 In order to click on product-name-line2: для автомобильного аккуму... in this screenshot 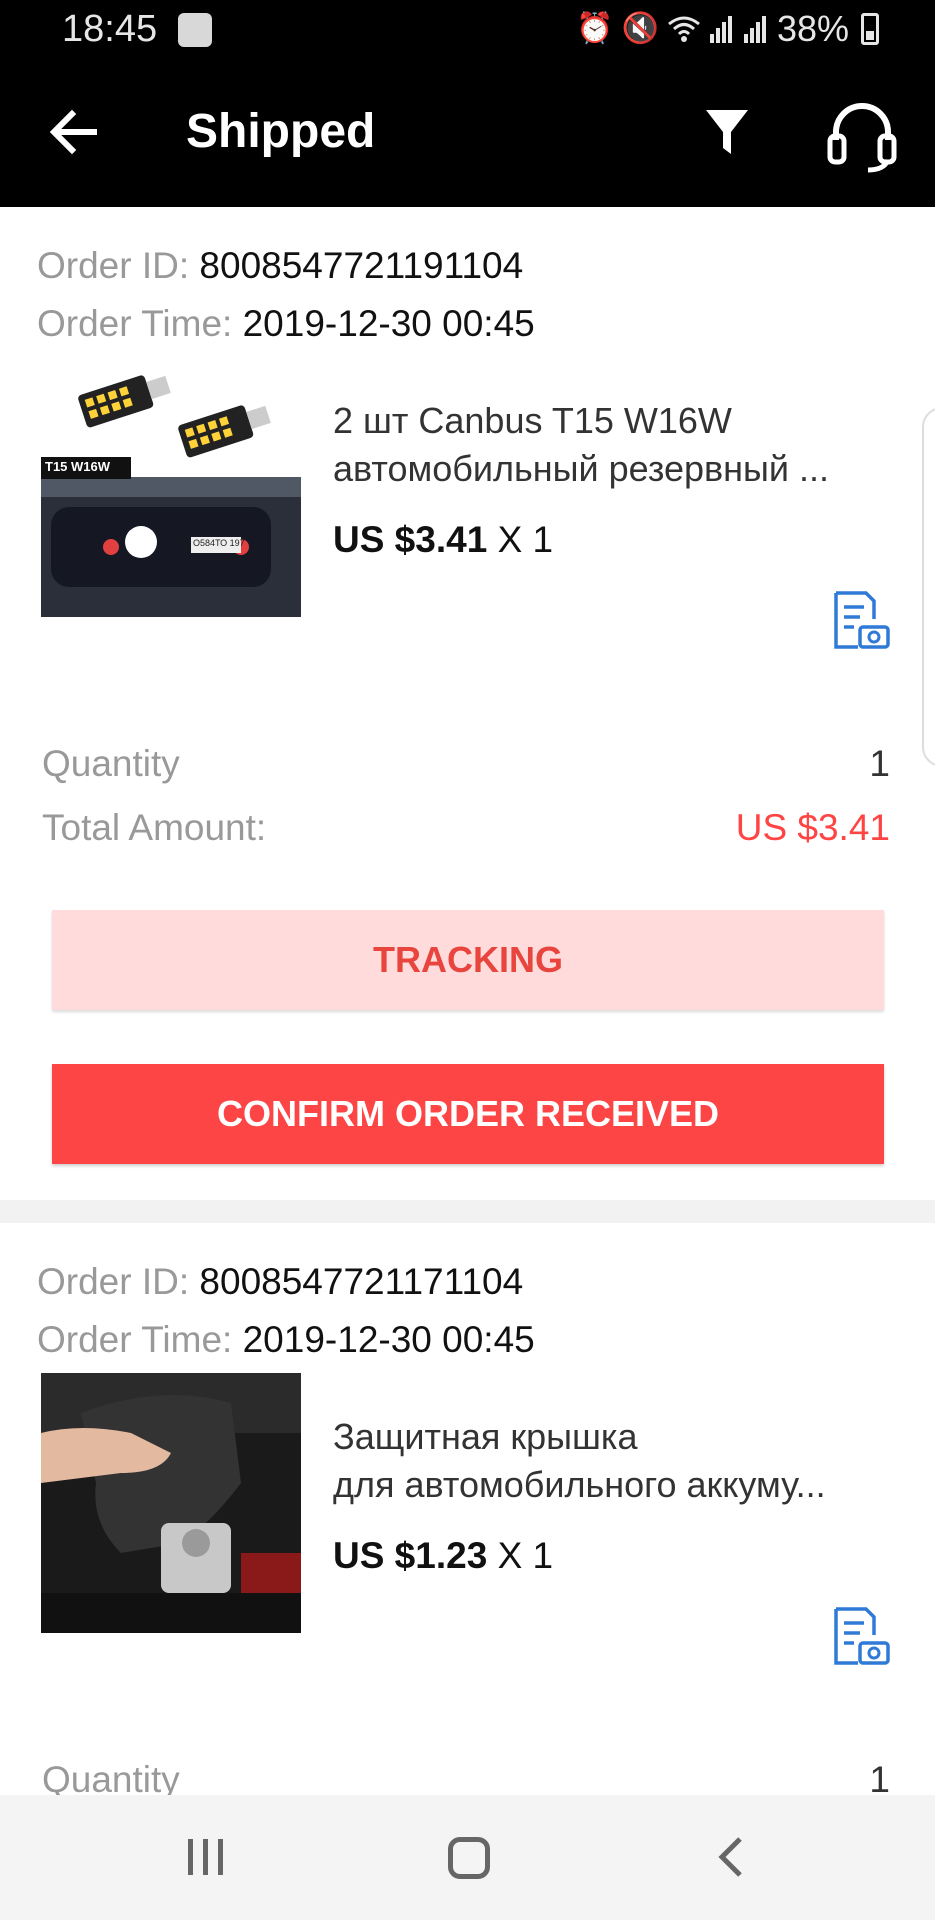, I will do `click(579, 1484)`.